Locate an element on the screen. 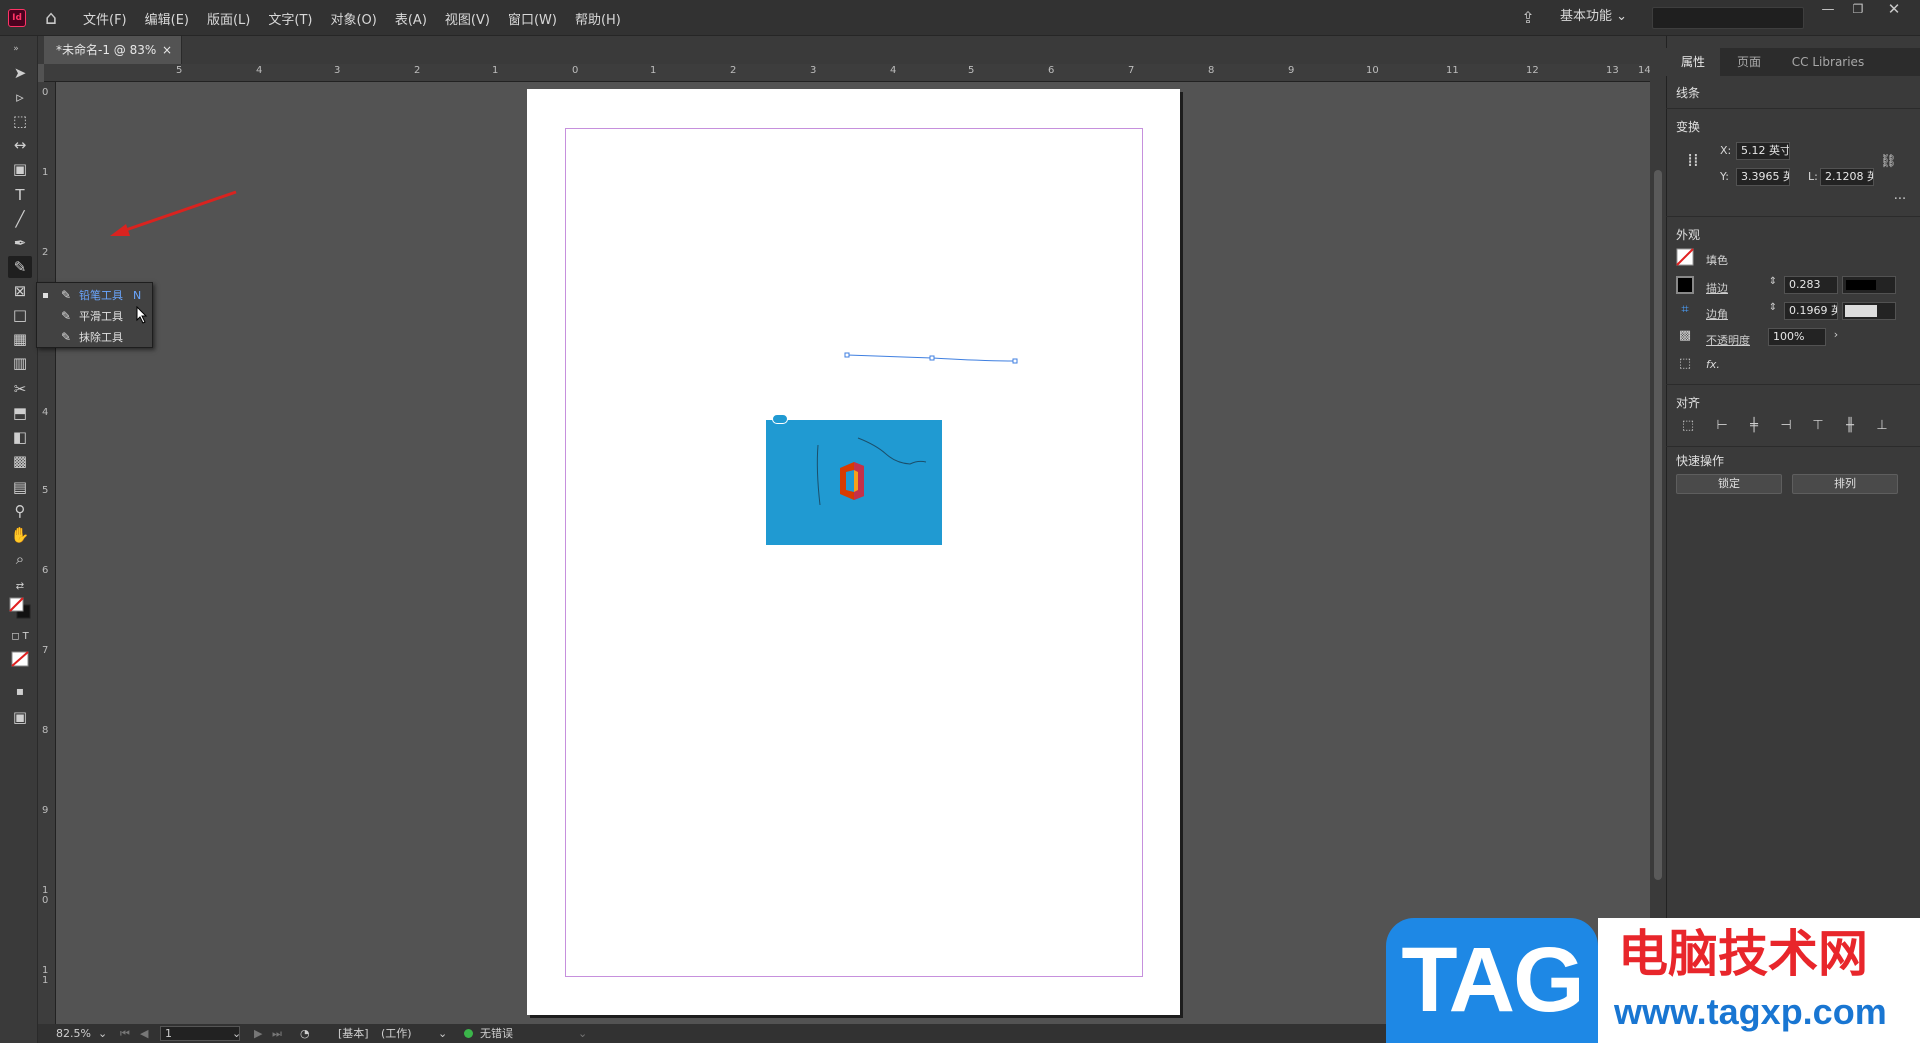  fill-none-icon is located at coordinates (1685, 257).